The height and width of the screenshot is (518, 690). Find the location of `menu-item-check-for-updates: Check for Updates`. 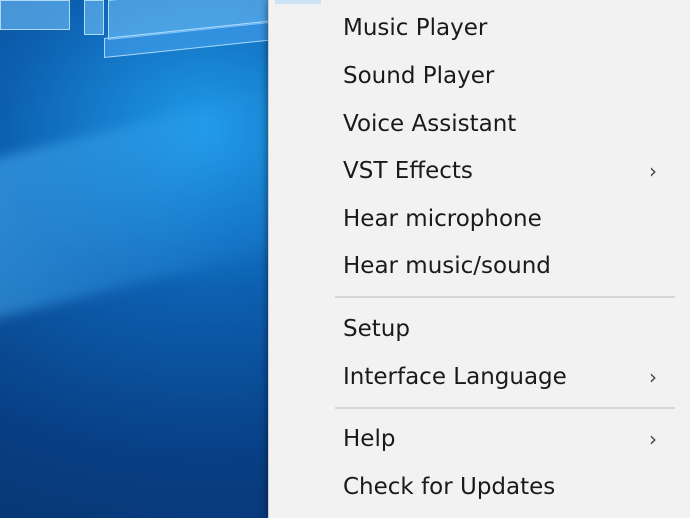

menu-item-check-for-updates: Check for Updates is located at coordinates (479, 487).